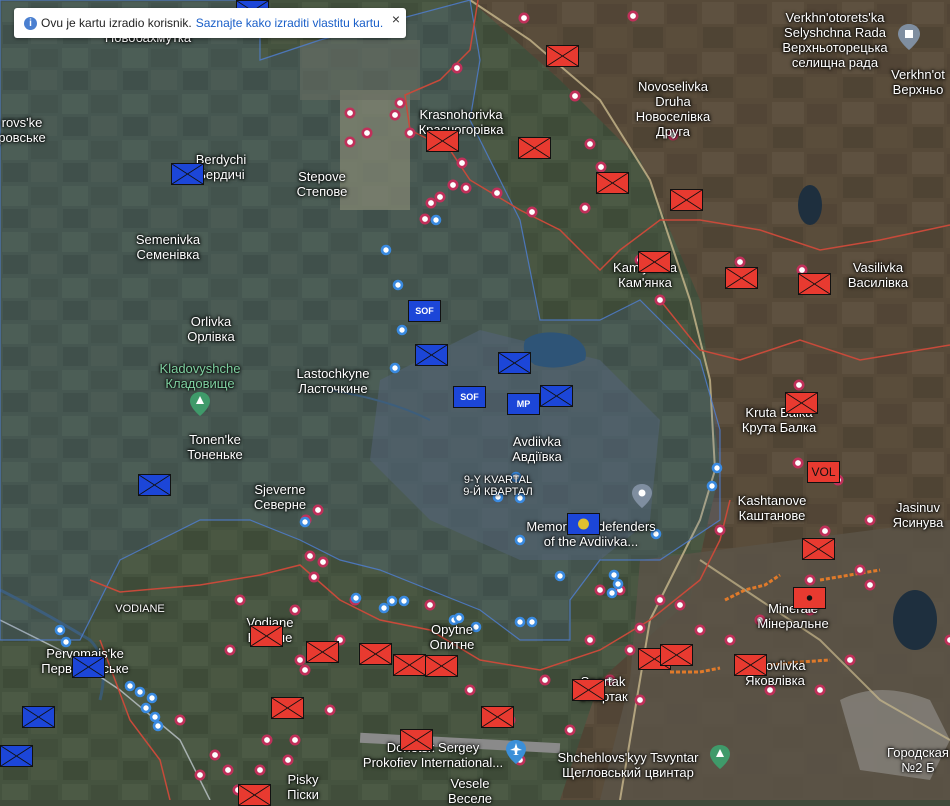 The height and width of the screenshot is (806, 950). What do you see at coordinates (583, 524) in the screenshot?
I see `ukrainian-special-unit-symbol` at bounding box center [583, 524].